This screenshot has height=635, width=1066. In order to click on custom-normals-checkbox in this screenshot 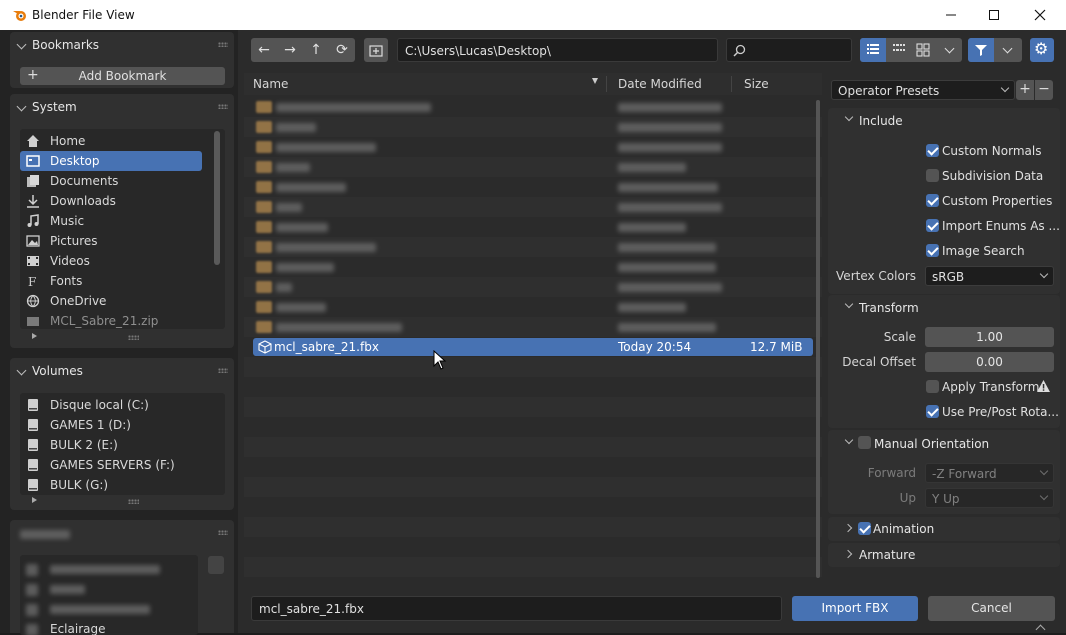, I will do `click(932, 150)`.